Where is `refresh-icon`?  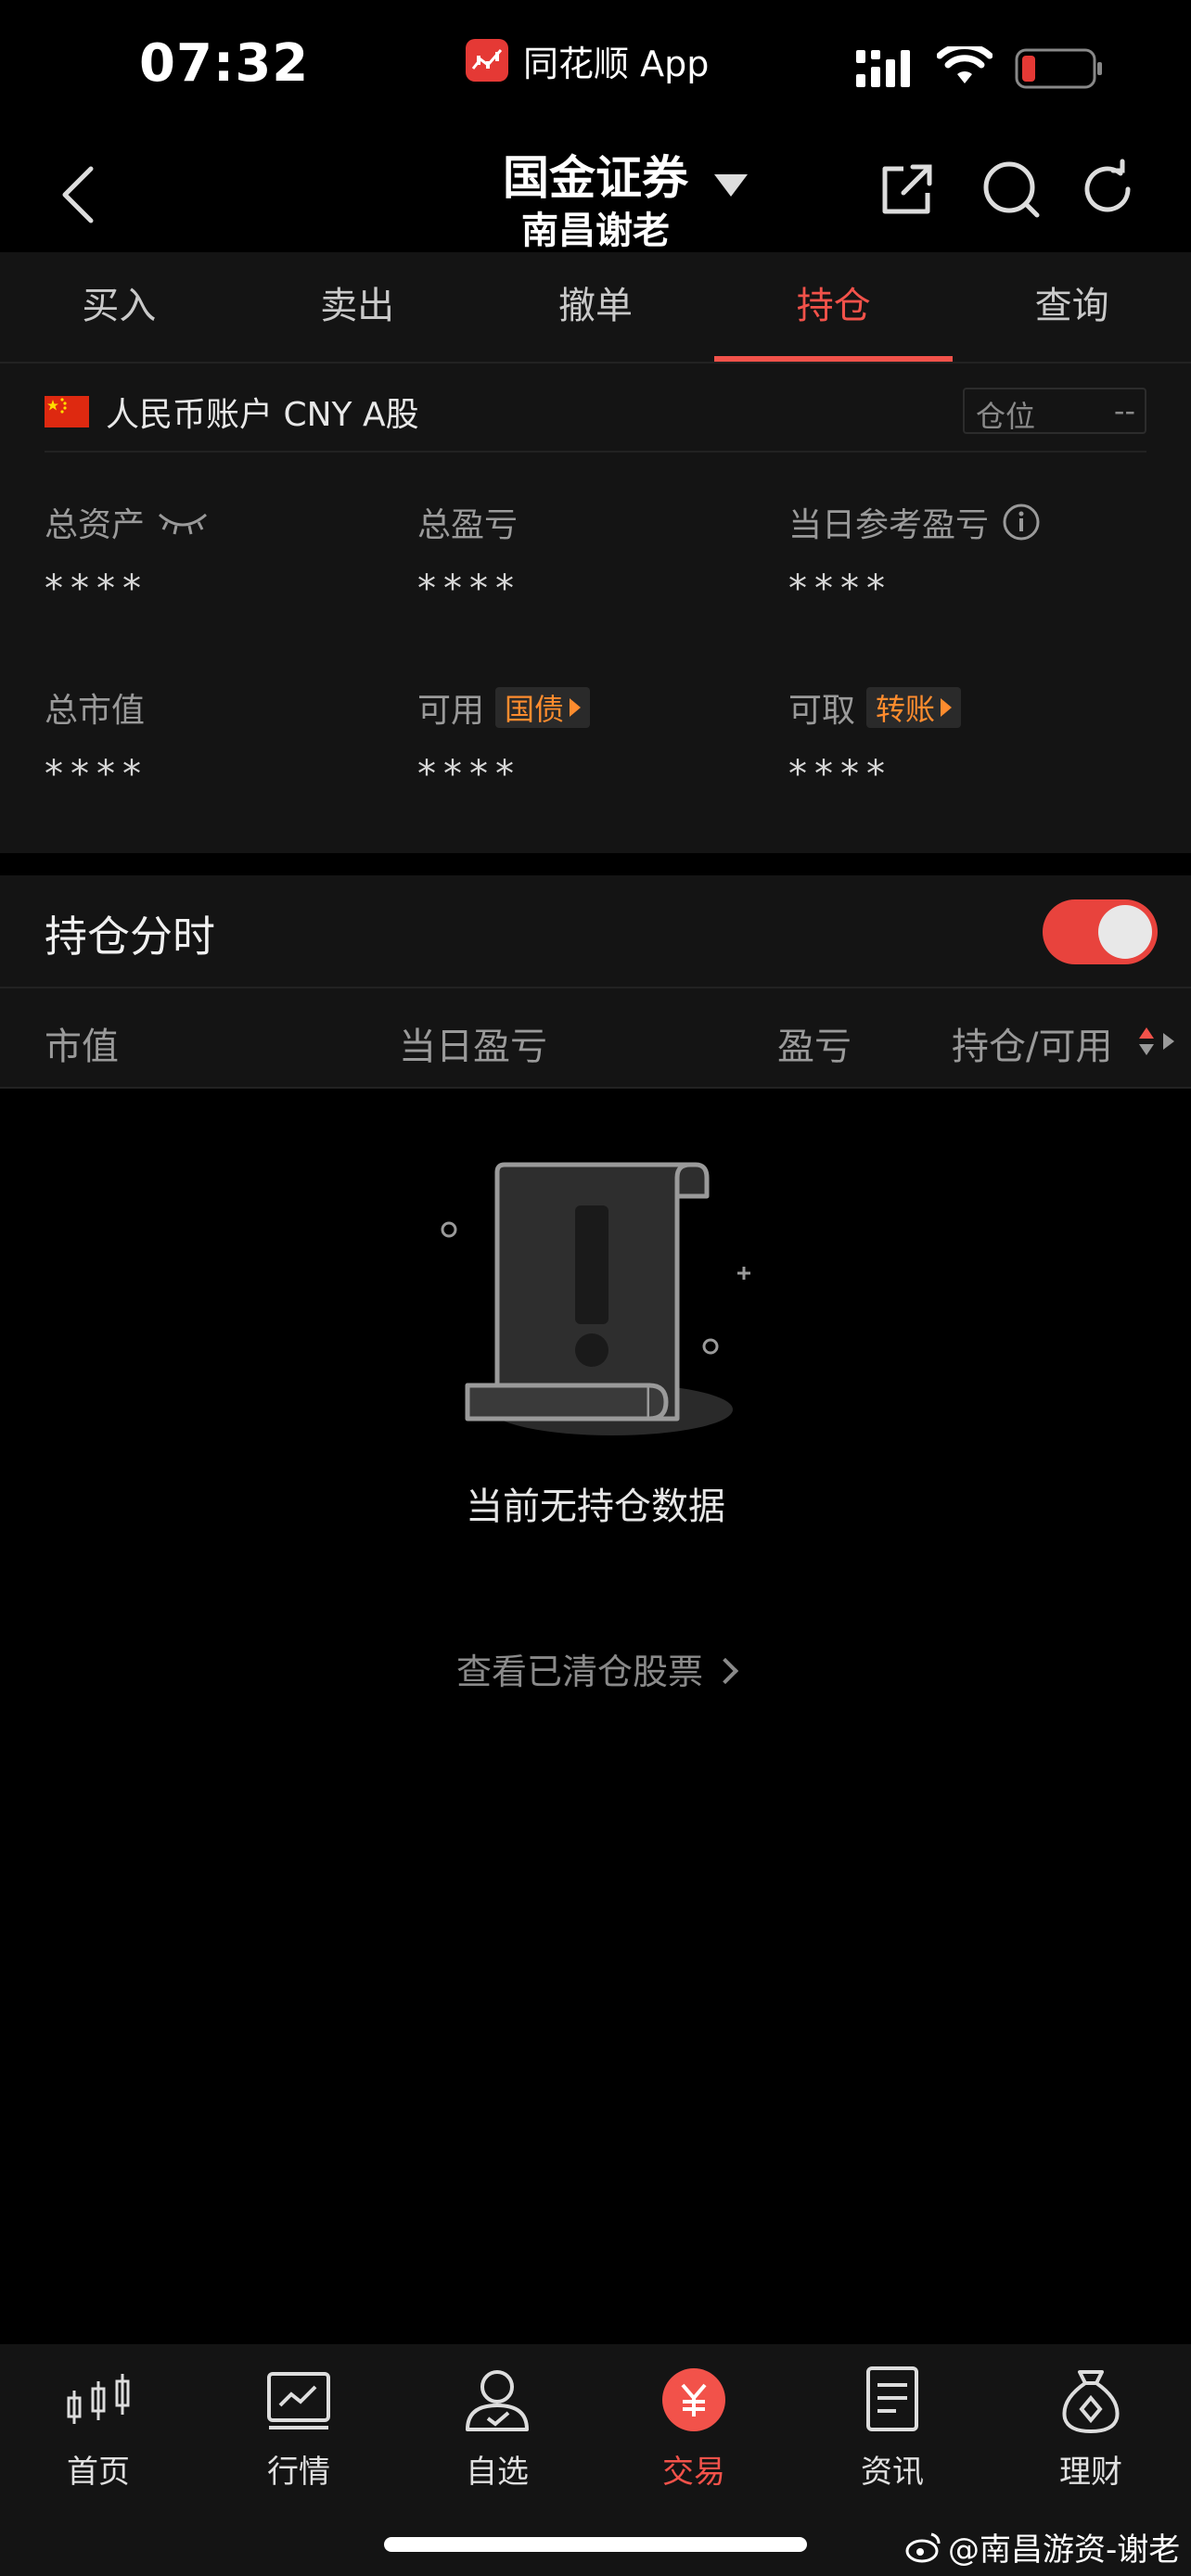
refresh-icon is located at coordinates (1107, 190).